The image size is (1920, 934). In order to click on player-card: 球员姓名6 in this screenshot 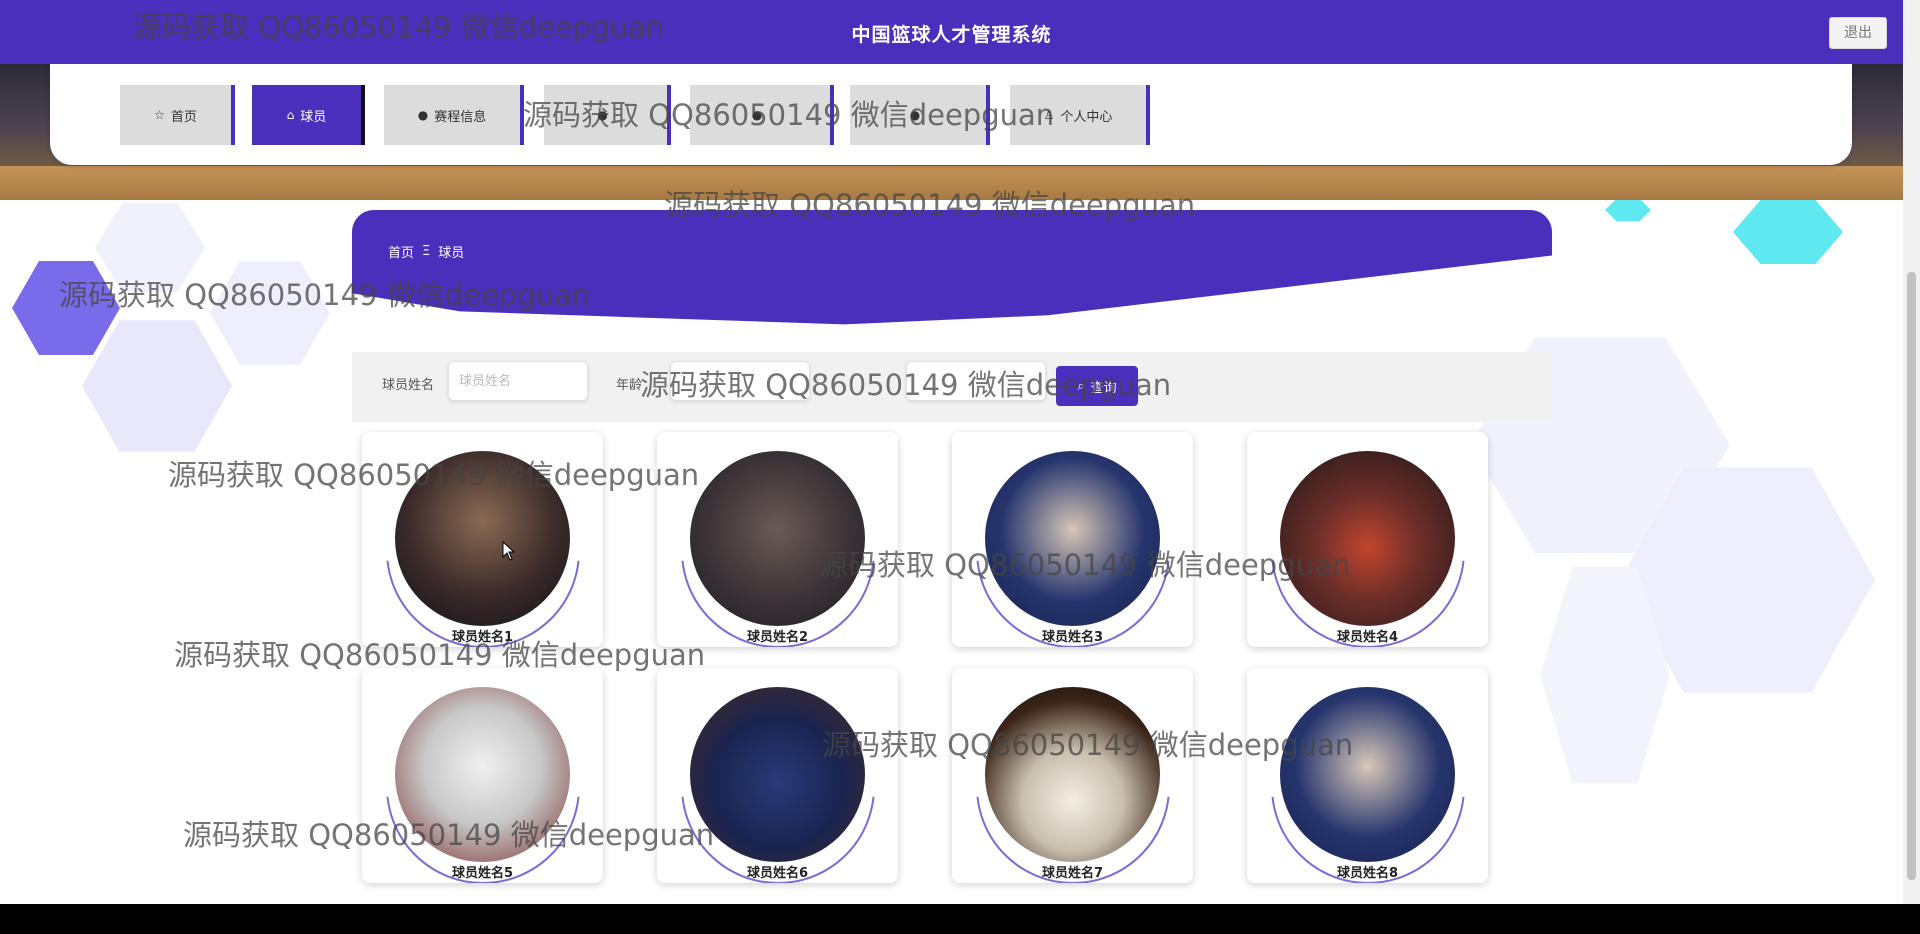, I will do `click(777, 775)`.